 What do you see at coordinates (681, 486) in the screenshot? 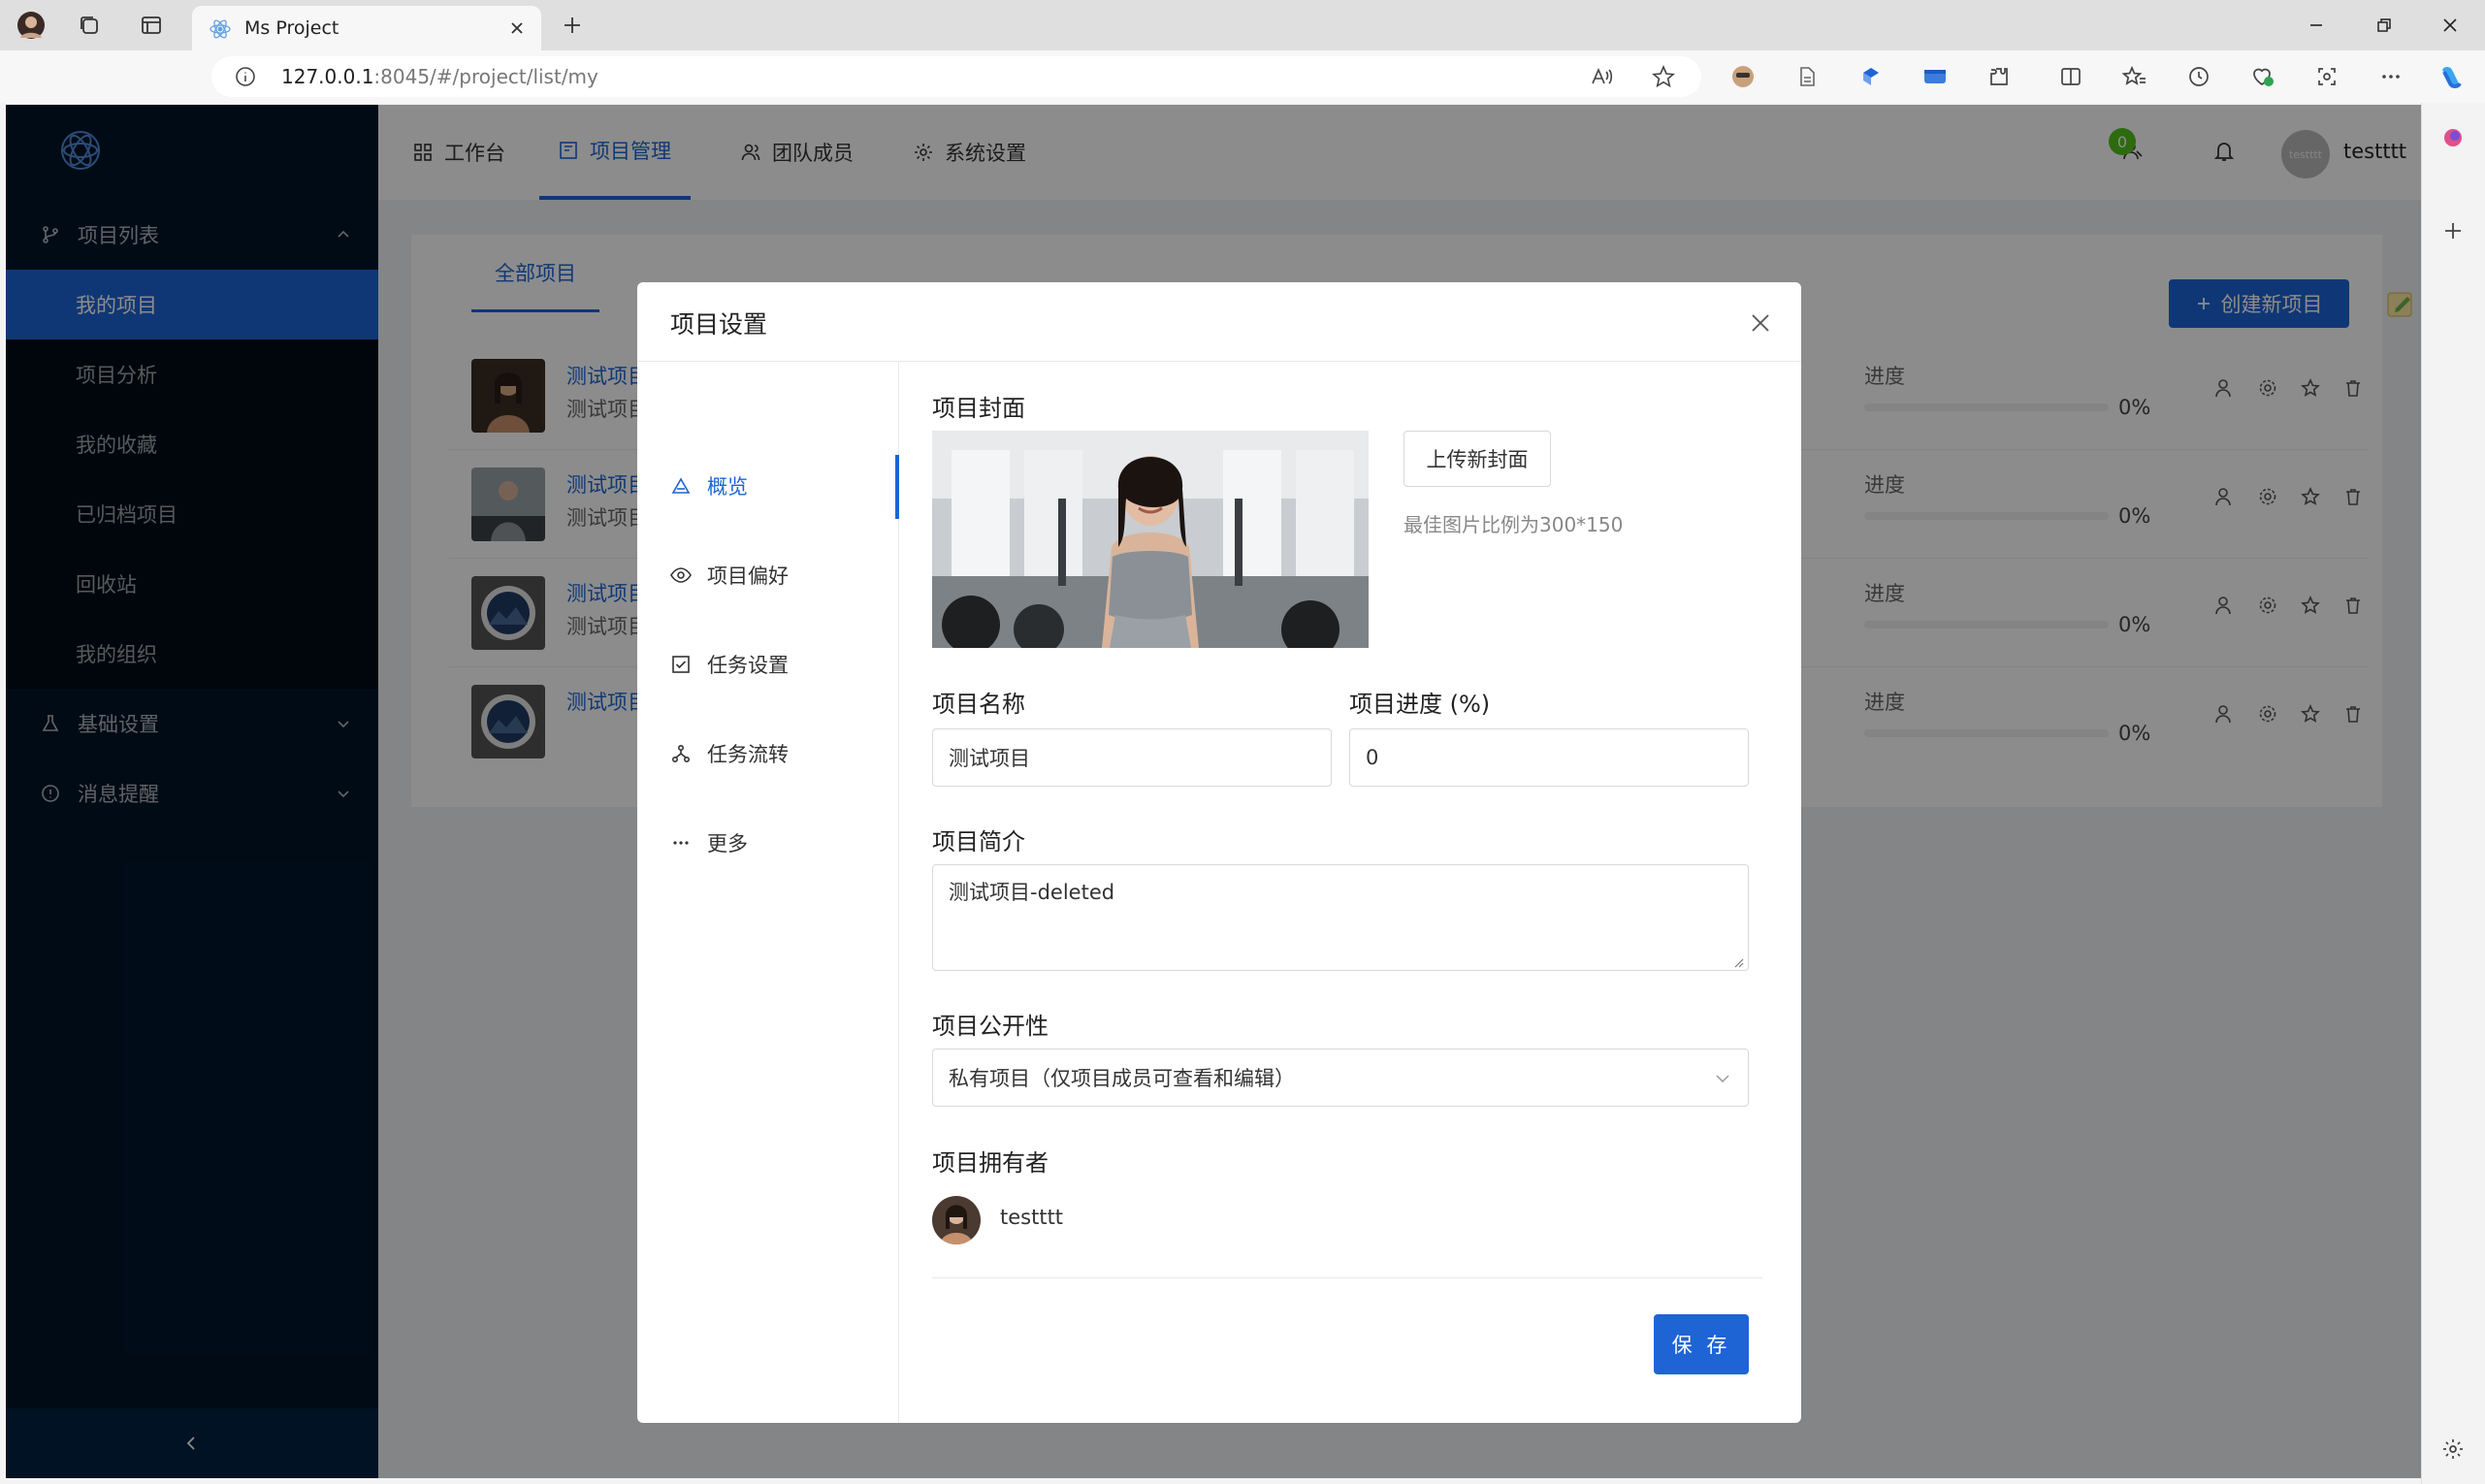
I see `warning-triangle-icon` at bounding box center [681, 486].